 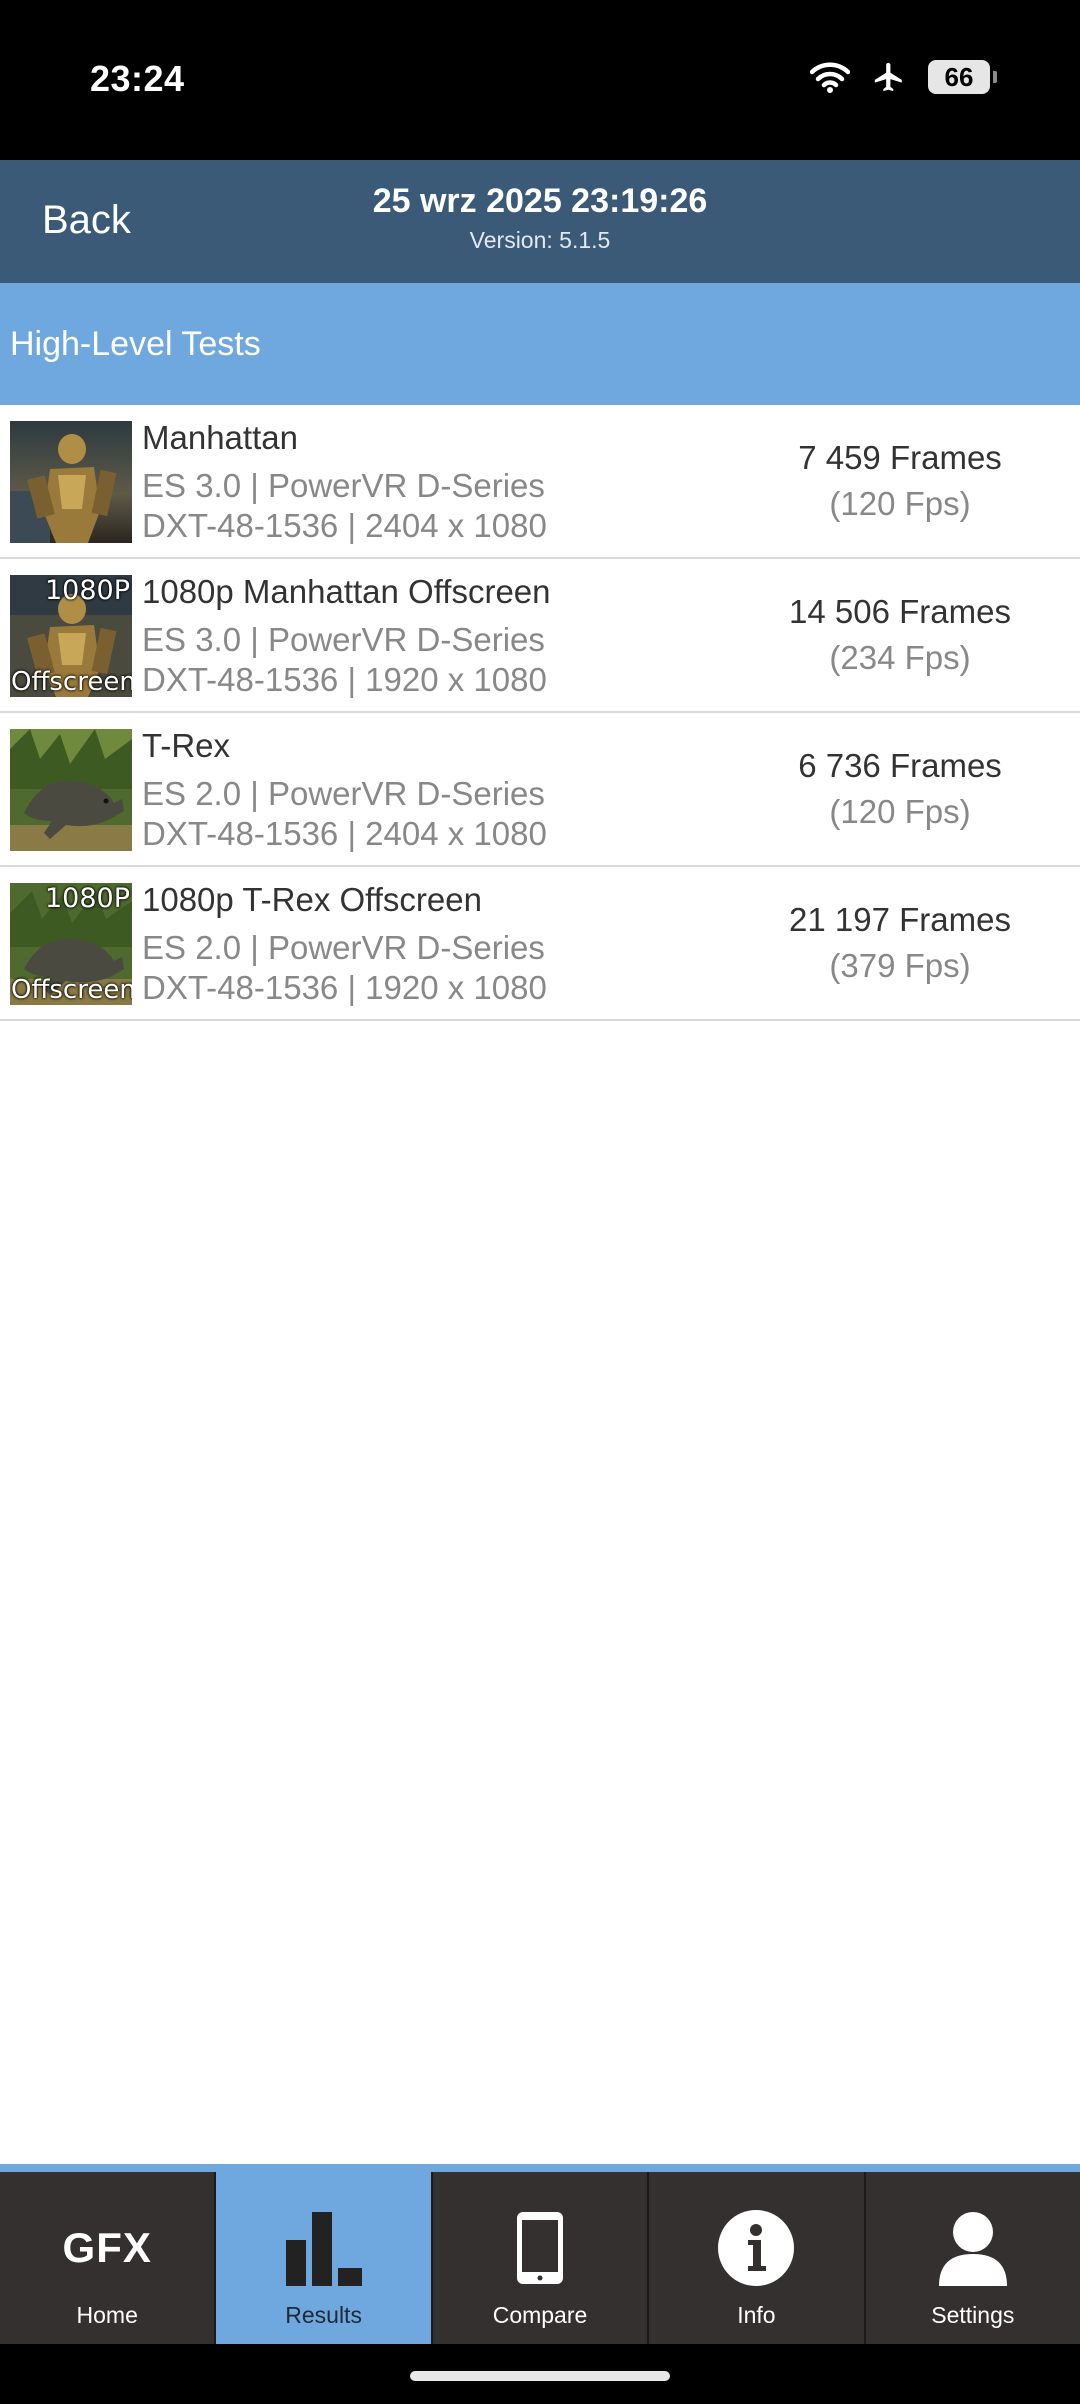 What do you see at coordinates (220, 437) in the screenshot?
I see `test-name: Manhattan` at bounding box center [220, 437].